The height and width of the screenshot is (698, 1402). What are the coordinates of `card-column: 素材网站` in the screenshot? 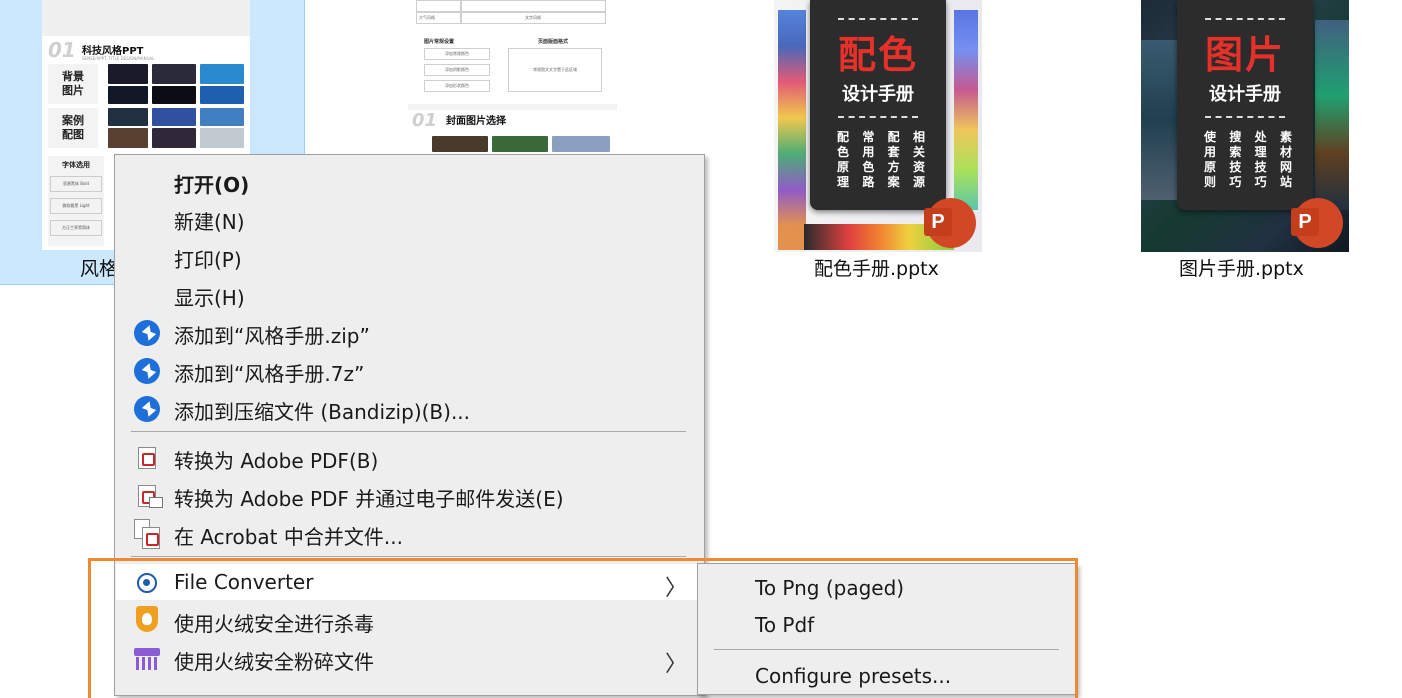 It's located at (1285, 159).